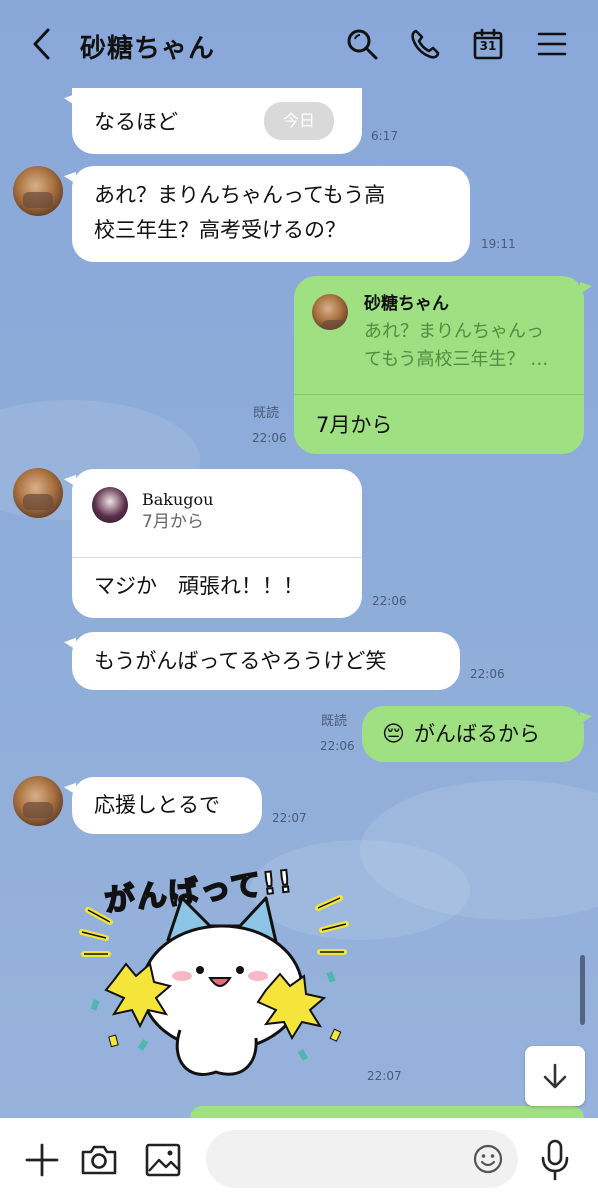 Image resolution: width=598 pixels, height=1200 pixels. What do you see at coordinates (136, 122) in the screenshot?
I see `message-text: なるほど` at bounding box center [136, 122].